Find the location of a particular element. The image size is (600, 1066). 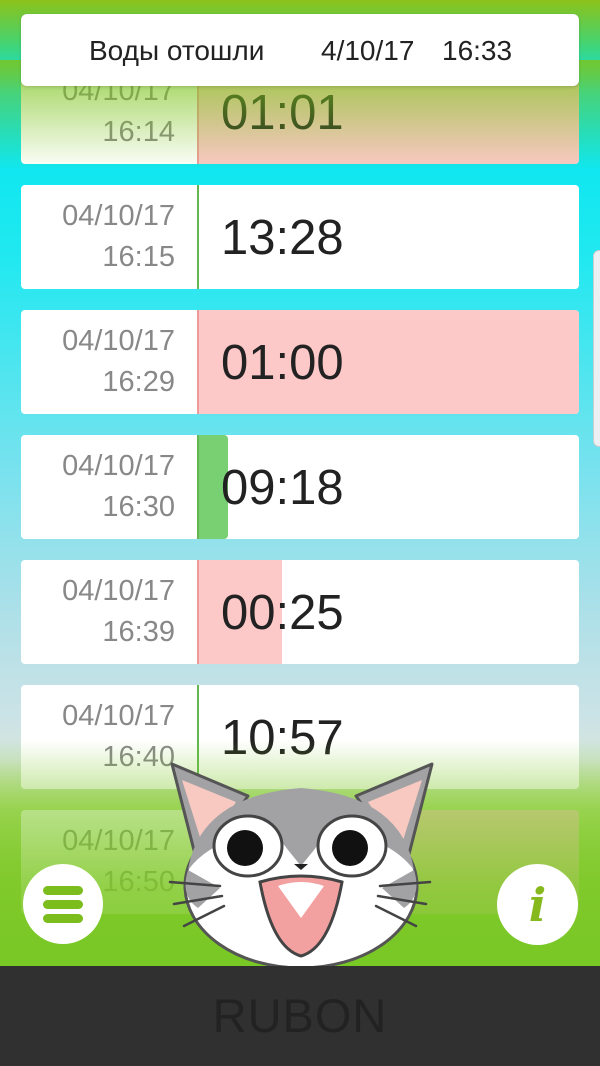

row-time: 16:14 is located at coordinates (138, 132).